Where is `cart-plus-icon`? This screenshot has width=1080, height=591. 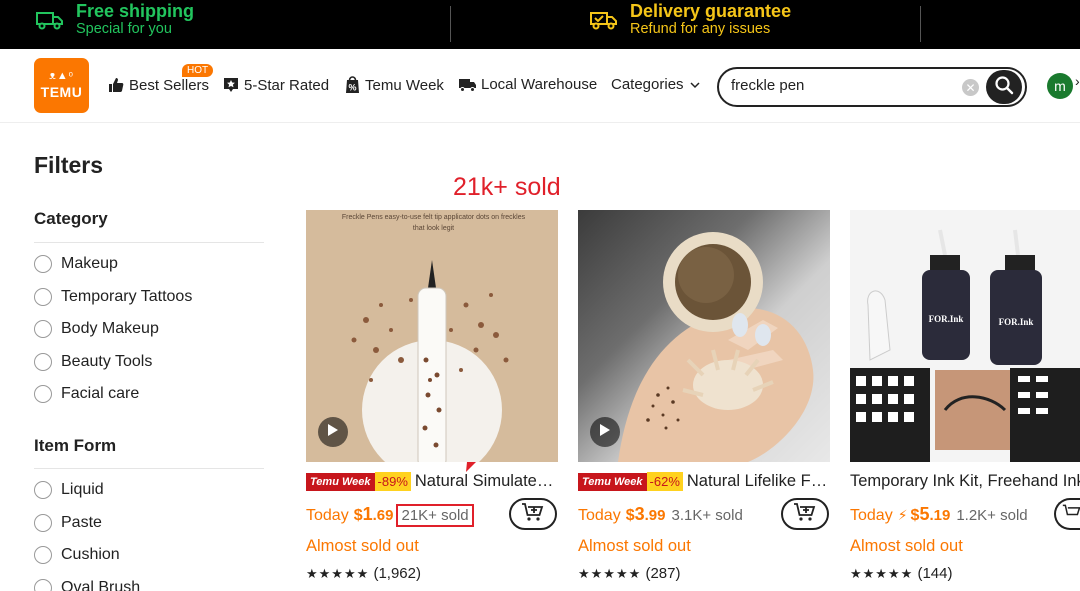
cart-plus-icon is located at coordinates (805, 514).